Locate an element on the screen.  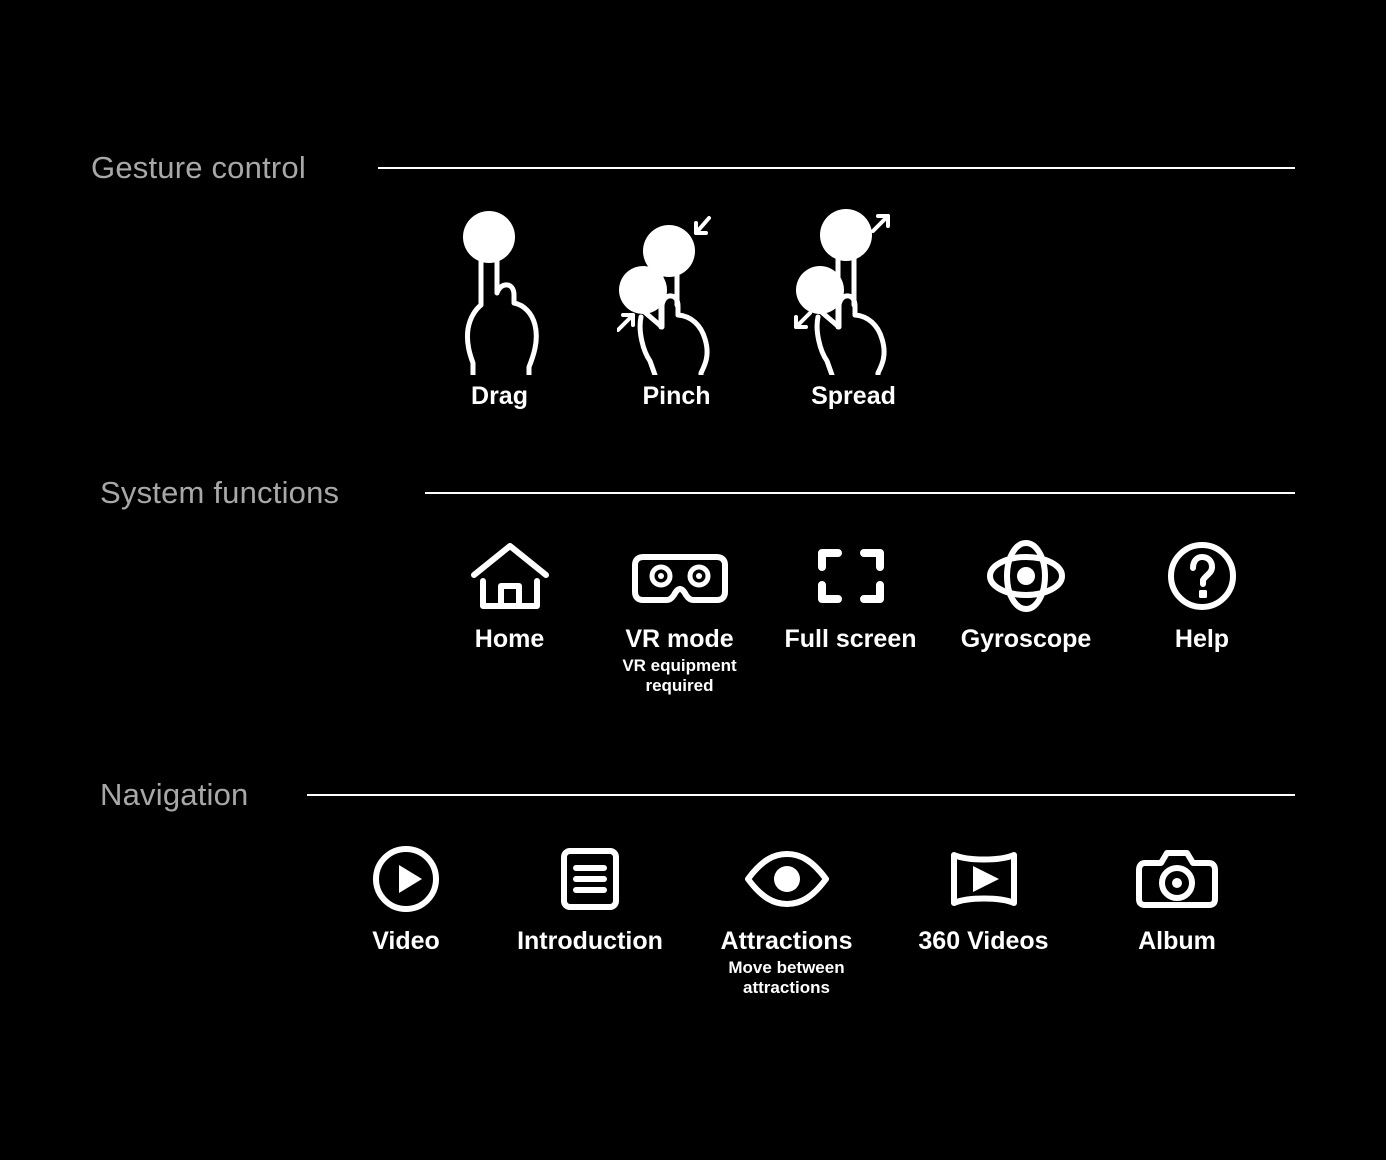
section-header-gesture-control: Gesture control is located at coordinates (693, 167).